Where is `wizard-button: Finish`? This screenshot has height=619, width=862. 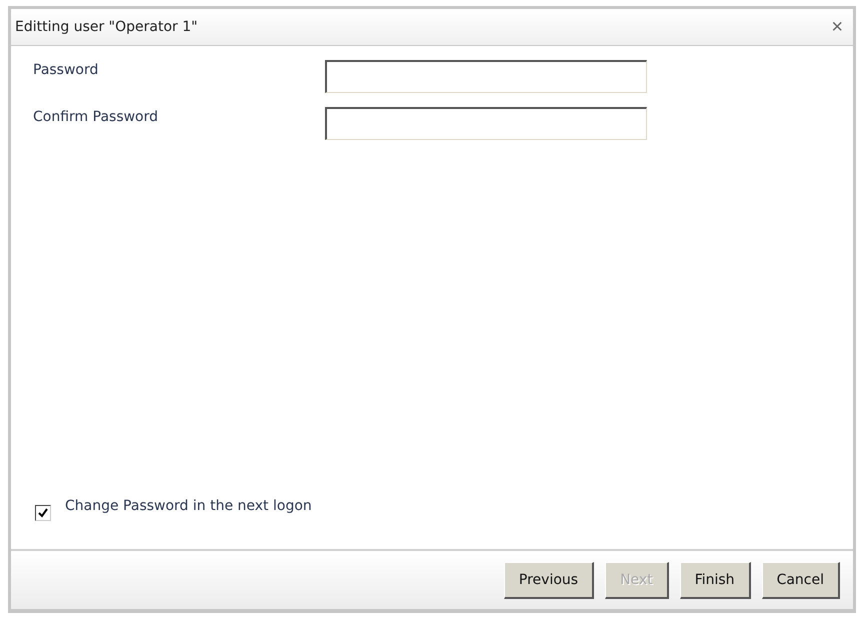
wizard-button: Finish is located at coordinates (715, 580).